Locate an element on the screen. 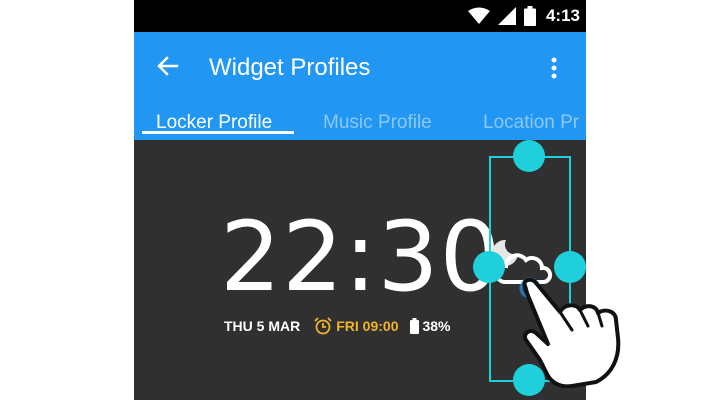  date-row: THU 5 MAR FRI 09:00 38% is located at coordinates (337, 326).